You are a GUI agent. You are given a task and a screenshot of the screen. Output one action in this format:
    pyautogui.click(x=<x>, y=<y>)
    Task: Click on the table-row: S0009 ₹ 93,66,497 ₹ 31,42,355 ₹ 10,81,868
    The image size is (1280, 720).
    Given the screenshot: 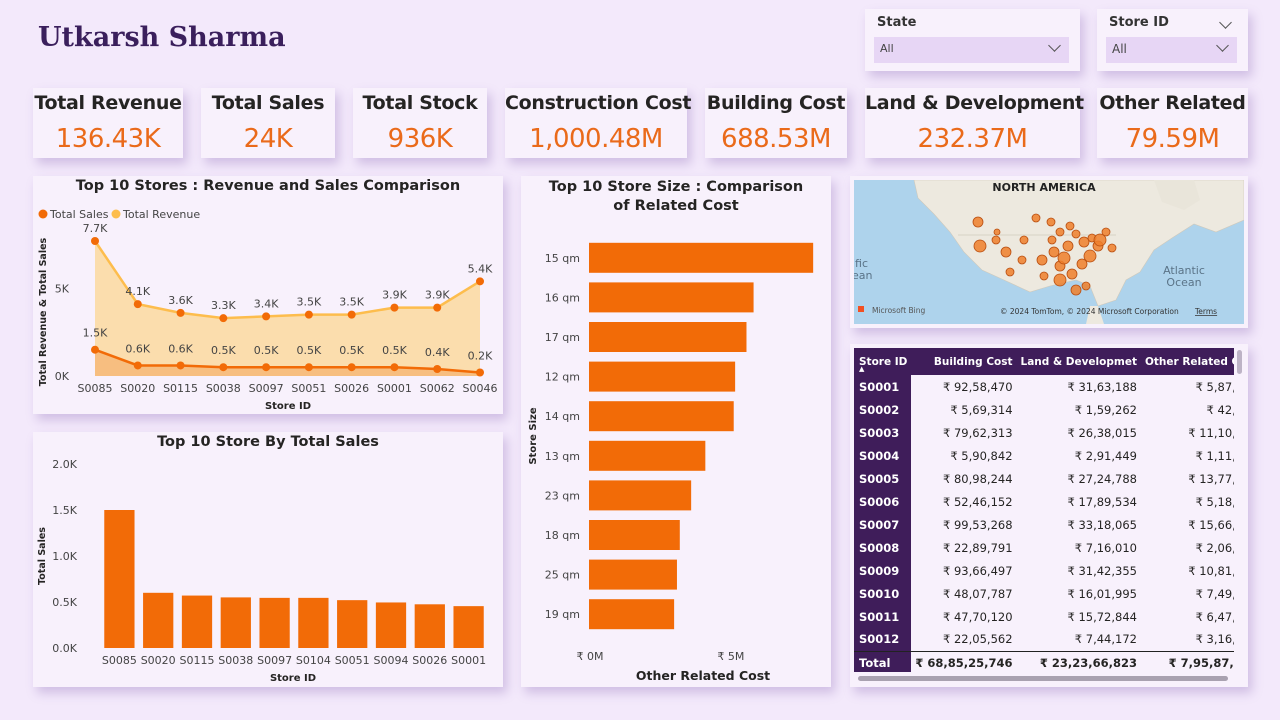 What is the action you would take?
    pyautogui.click(x=1044, y=570)
    